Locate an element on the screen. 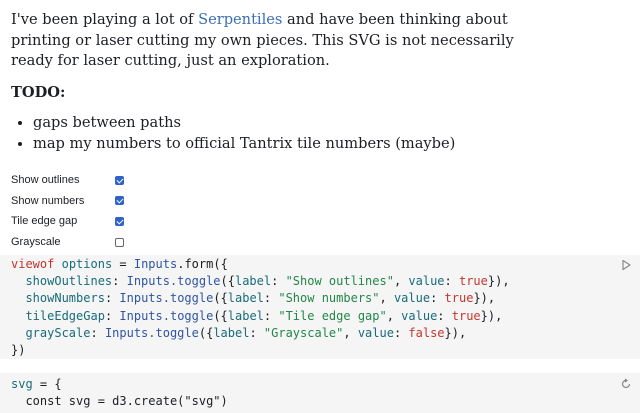  code-inputs: Inputs is located at coordinates (155, 264).